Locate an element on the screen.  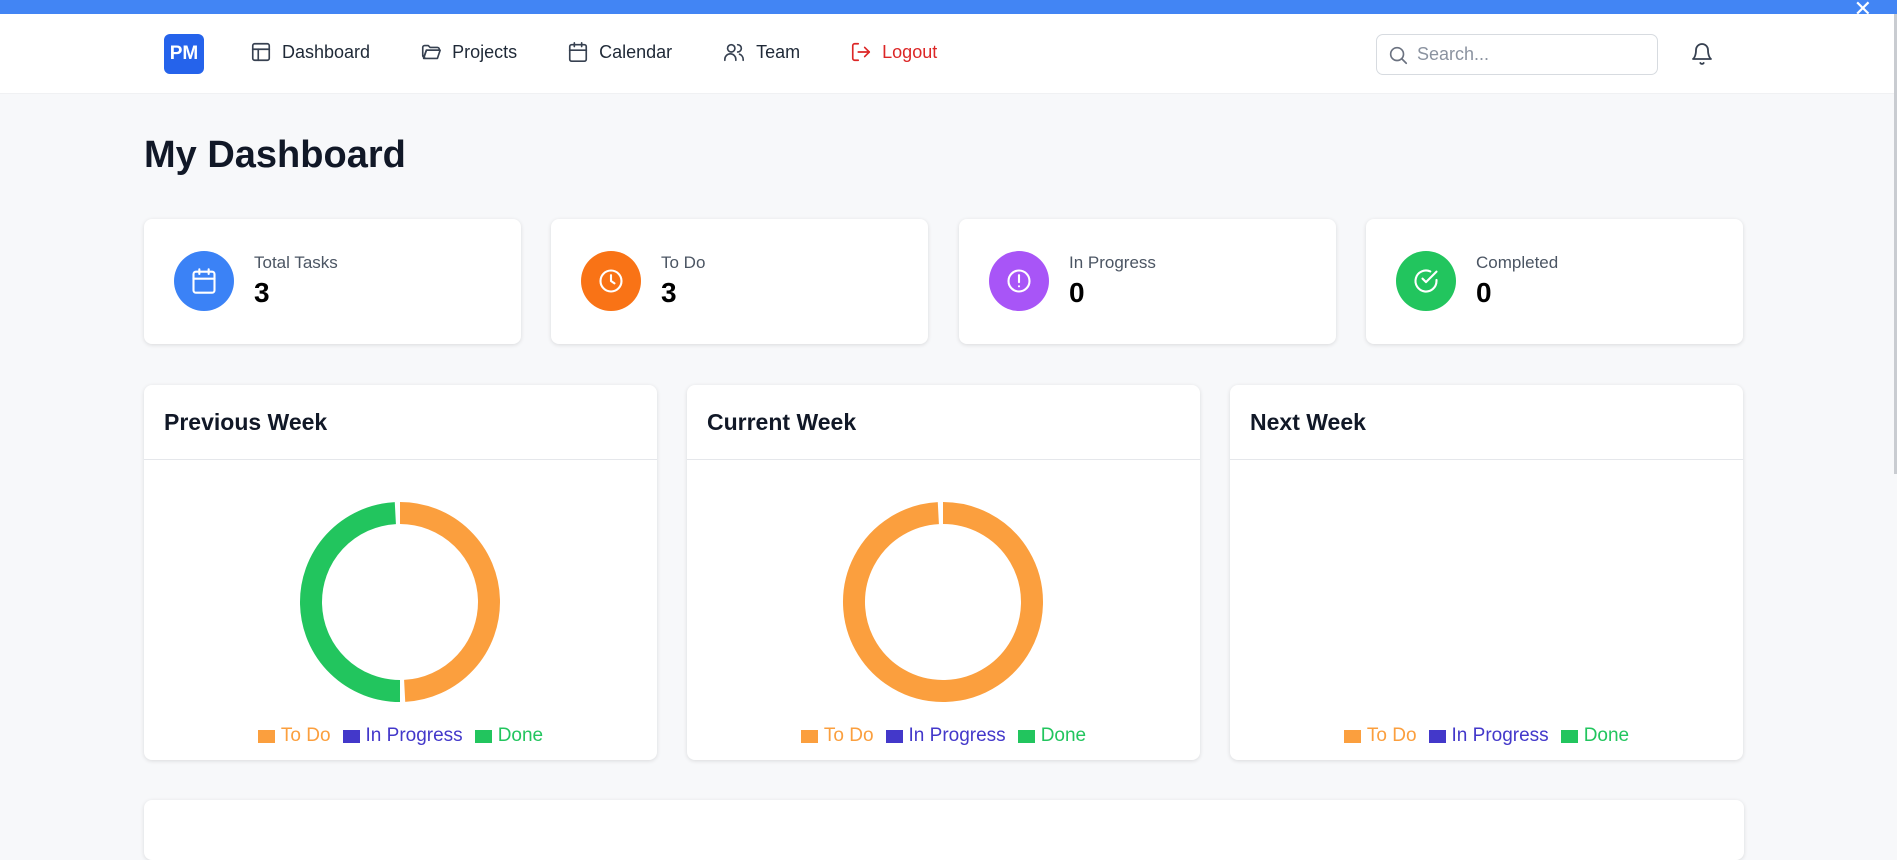
nav-item-label: Projects is located at coordinates (485, 51).